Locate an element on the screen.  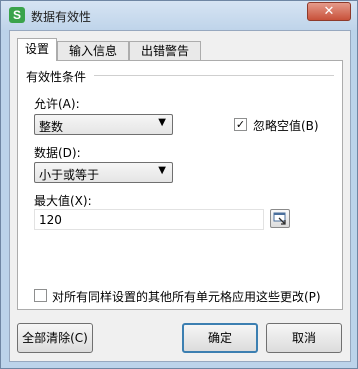
ignore-blank-checkbox: ✓ is located at coordinates (240, 124).